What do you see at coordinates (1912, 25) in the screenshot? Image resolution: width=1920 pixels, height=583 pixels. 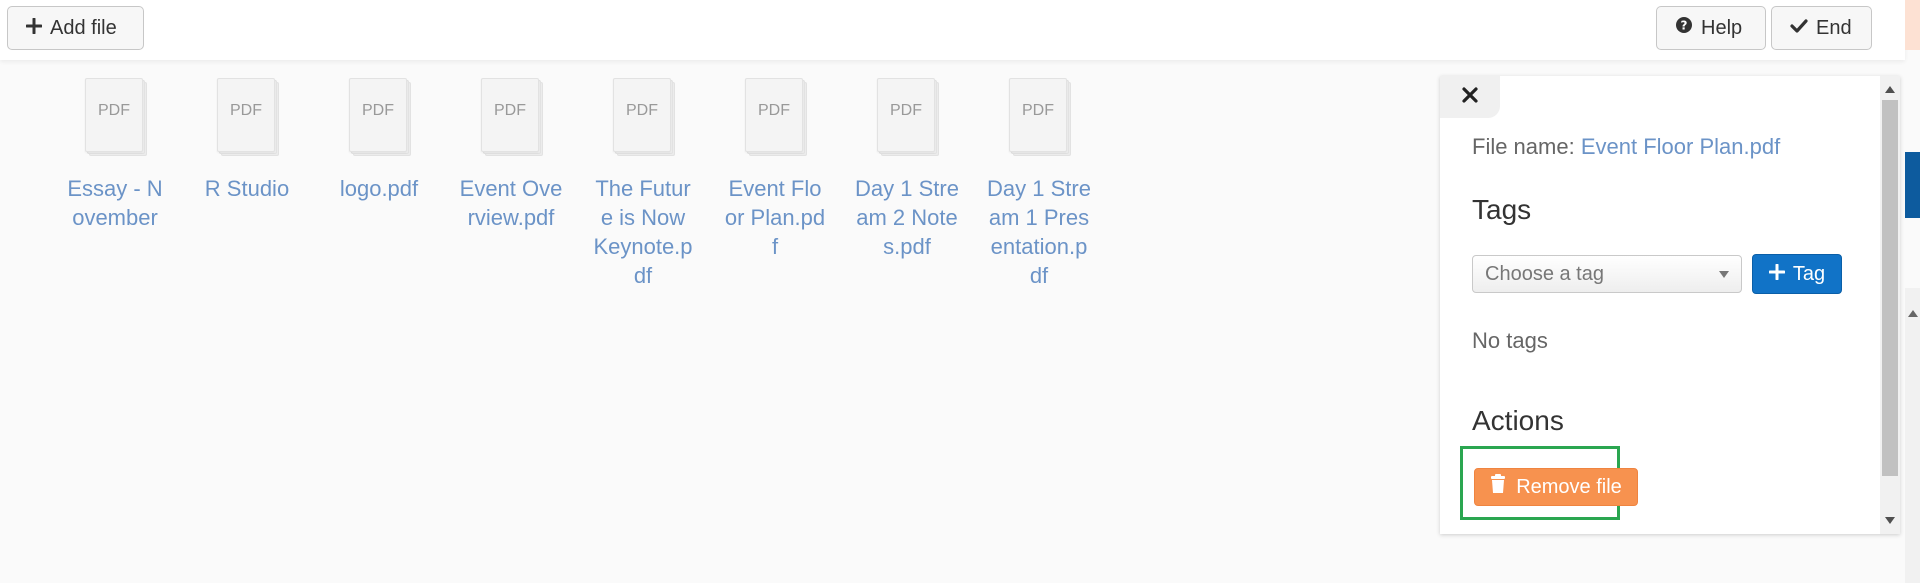 I see `edge-accent` at bounding box center [1912, 25].